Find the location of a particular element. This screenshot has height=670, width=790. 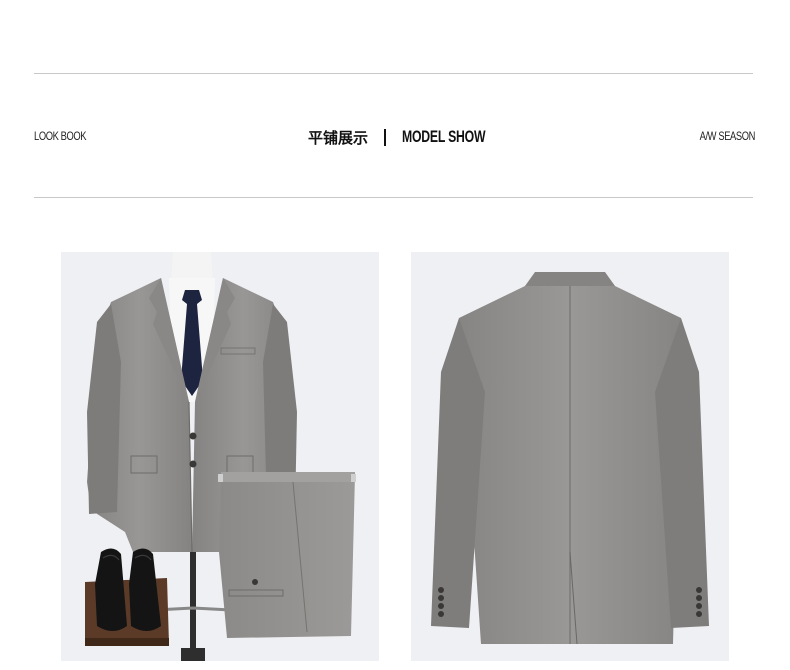

bottom-divider-line is located at coordinates (393, 197).